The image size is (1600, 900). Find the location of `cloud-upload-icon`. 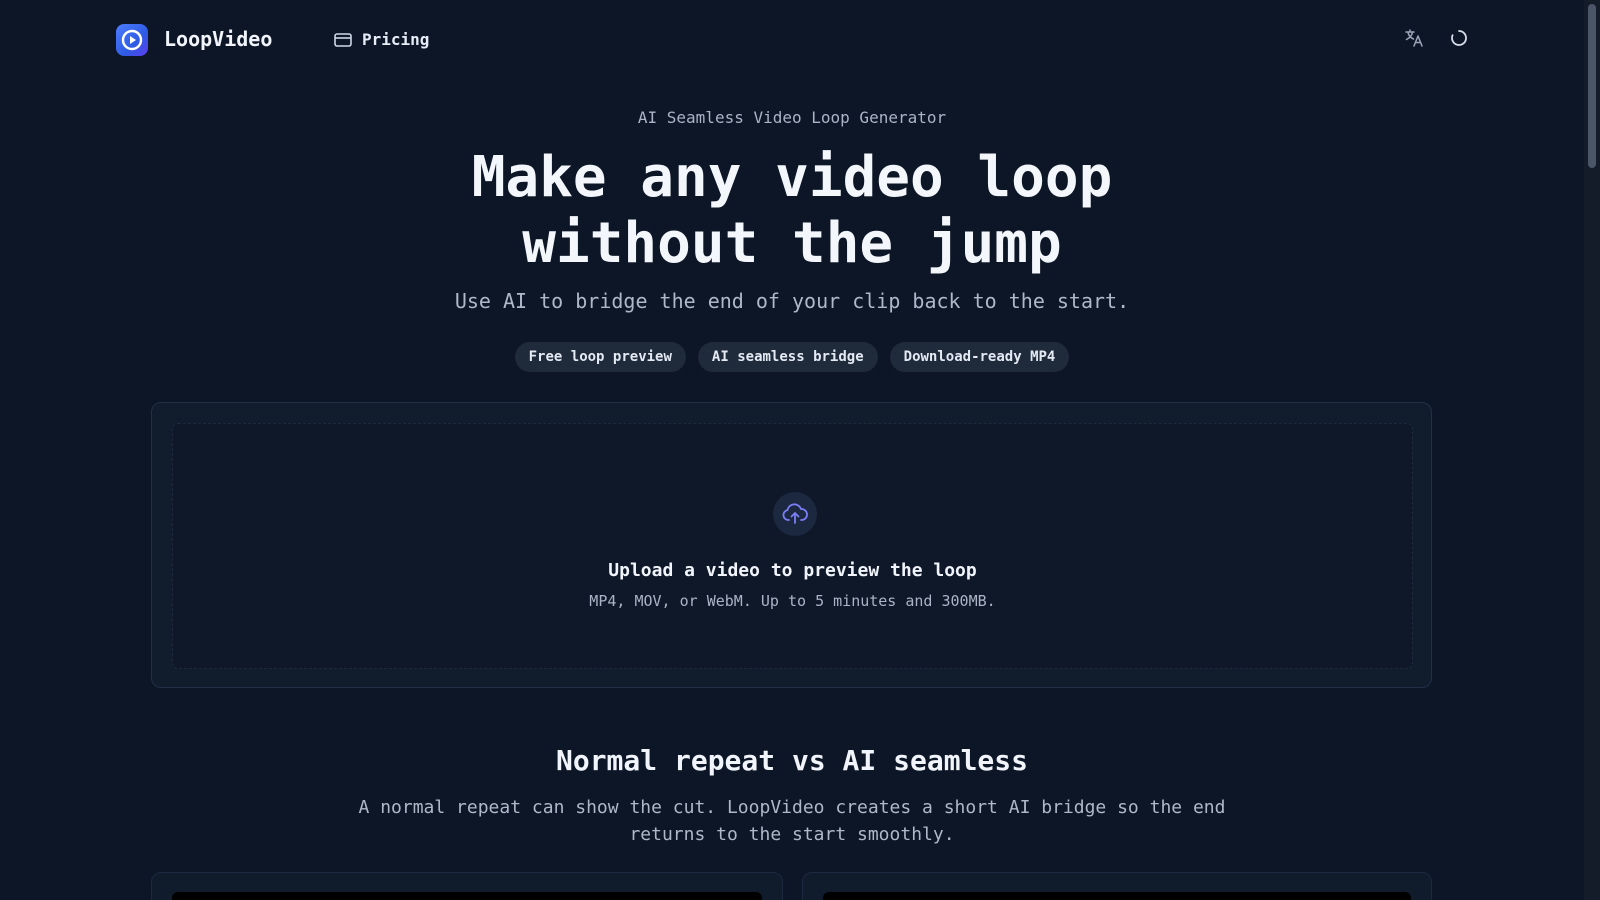

cloud-upload-icon is located at coordinates (795, 514).